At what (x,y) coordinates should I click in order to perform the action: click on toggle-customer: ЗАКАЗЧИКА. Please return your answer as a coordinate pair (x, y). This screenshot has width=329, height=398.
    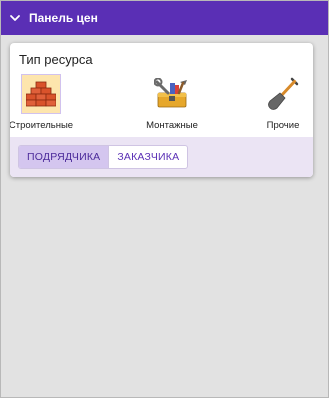
    Looking at the image, I should click on (147, 157).